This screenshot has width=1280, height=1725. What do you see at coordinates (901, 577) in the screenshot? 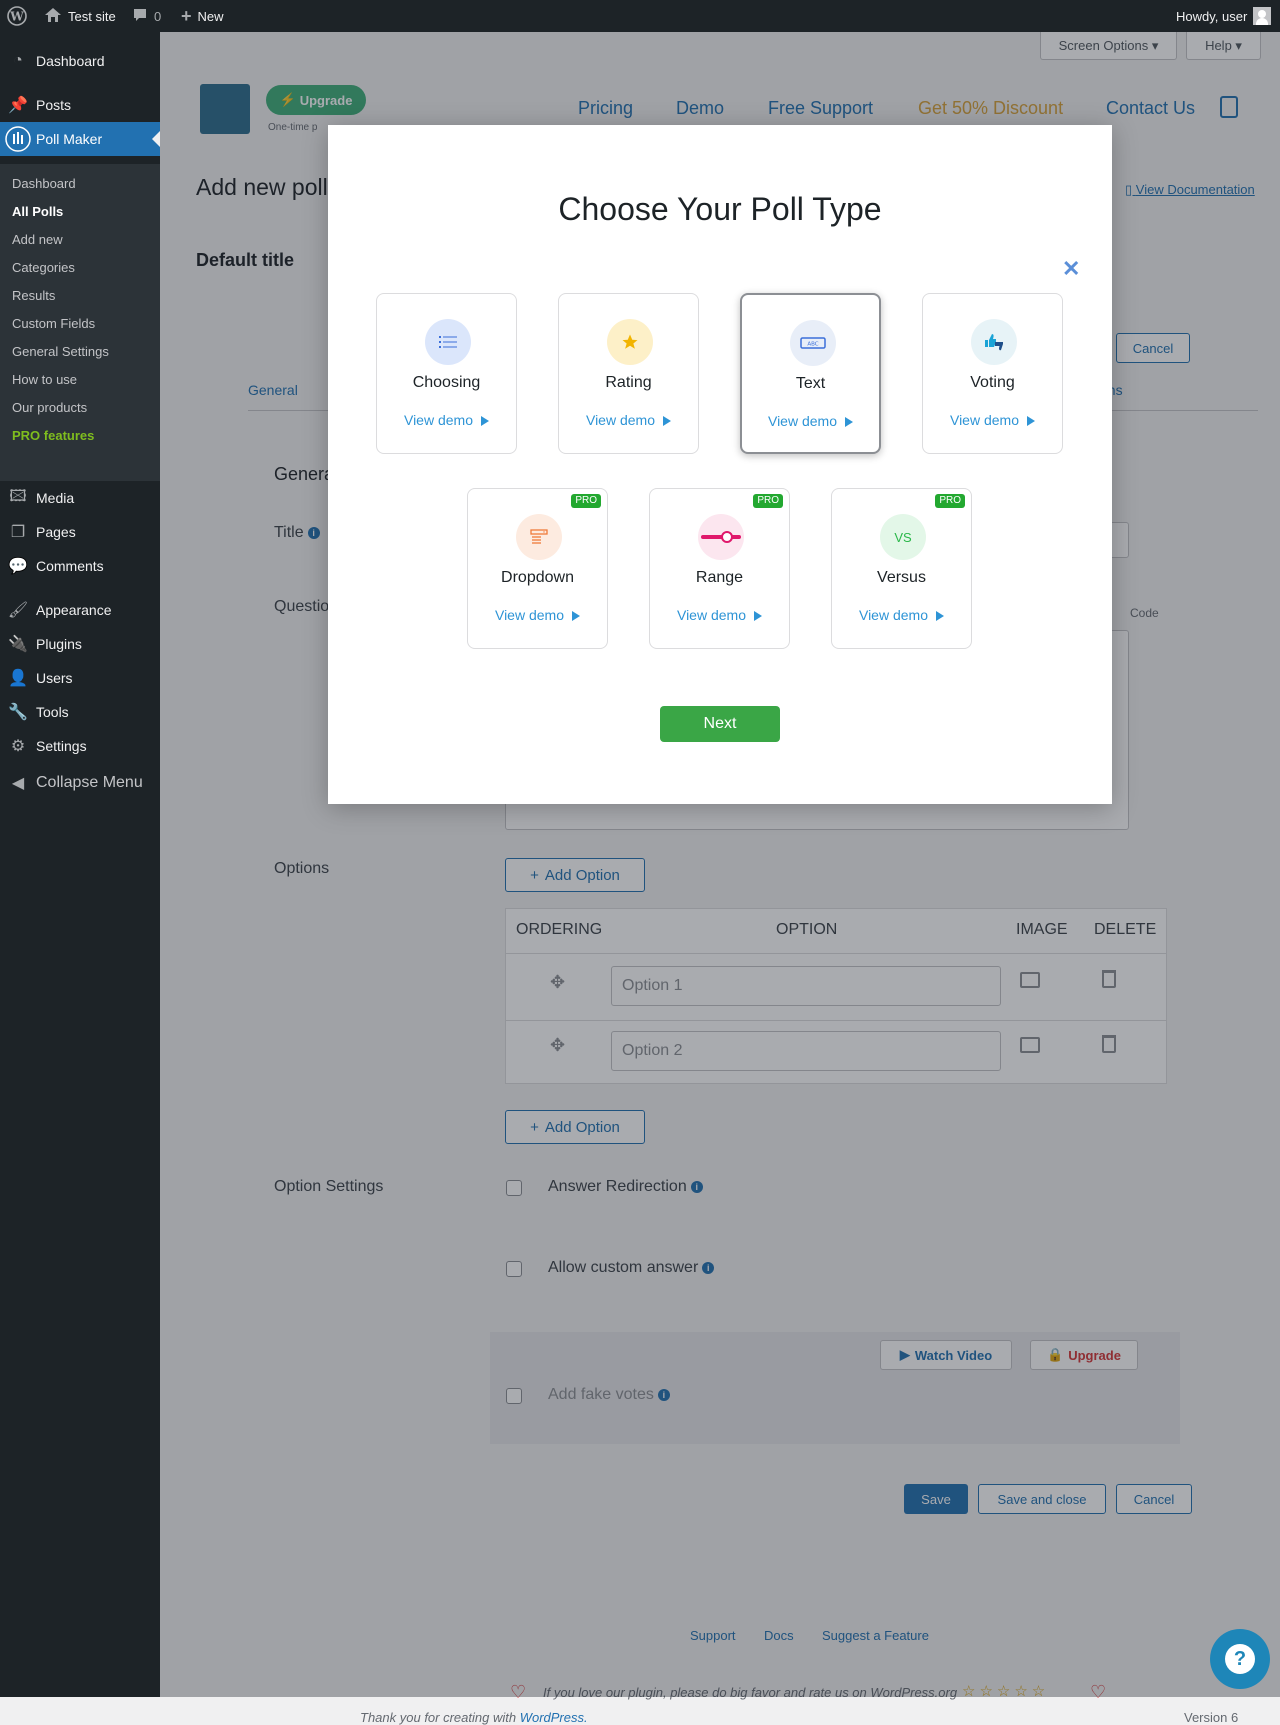
I see `poll-type-label: Versus` at bounding box center [901, 577].